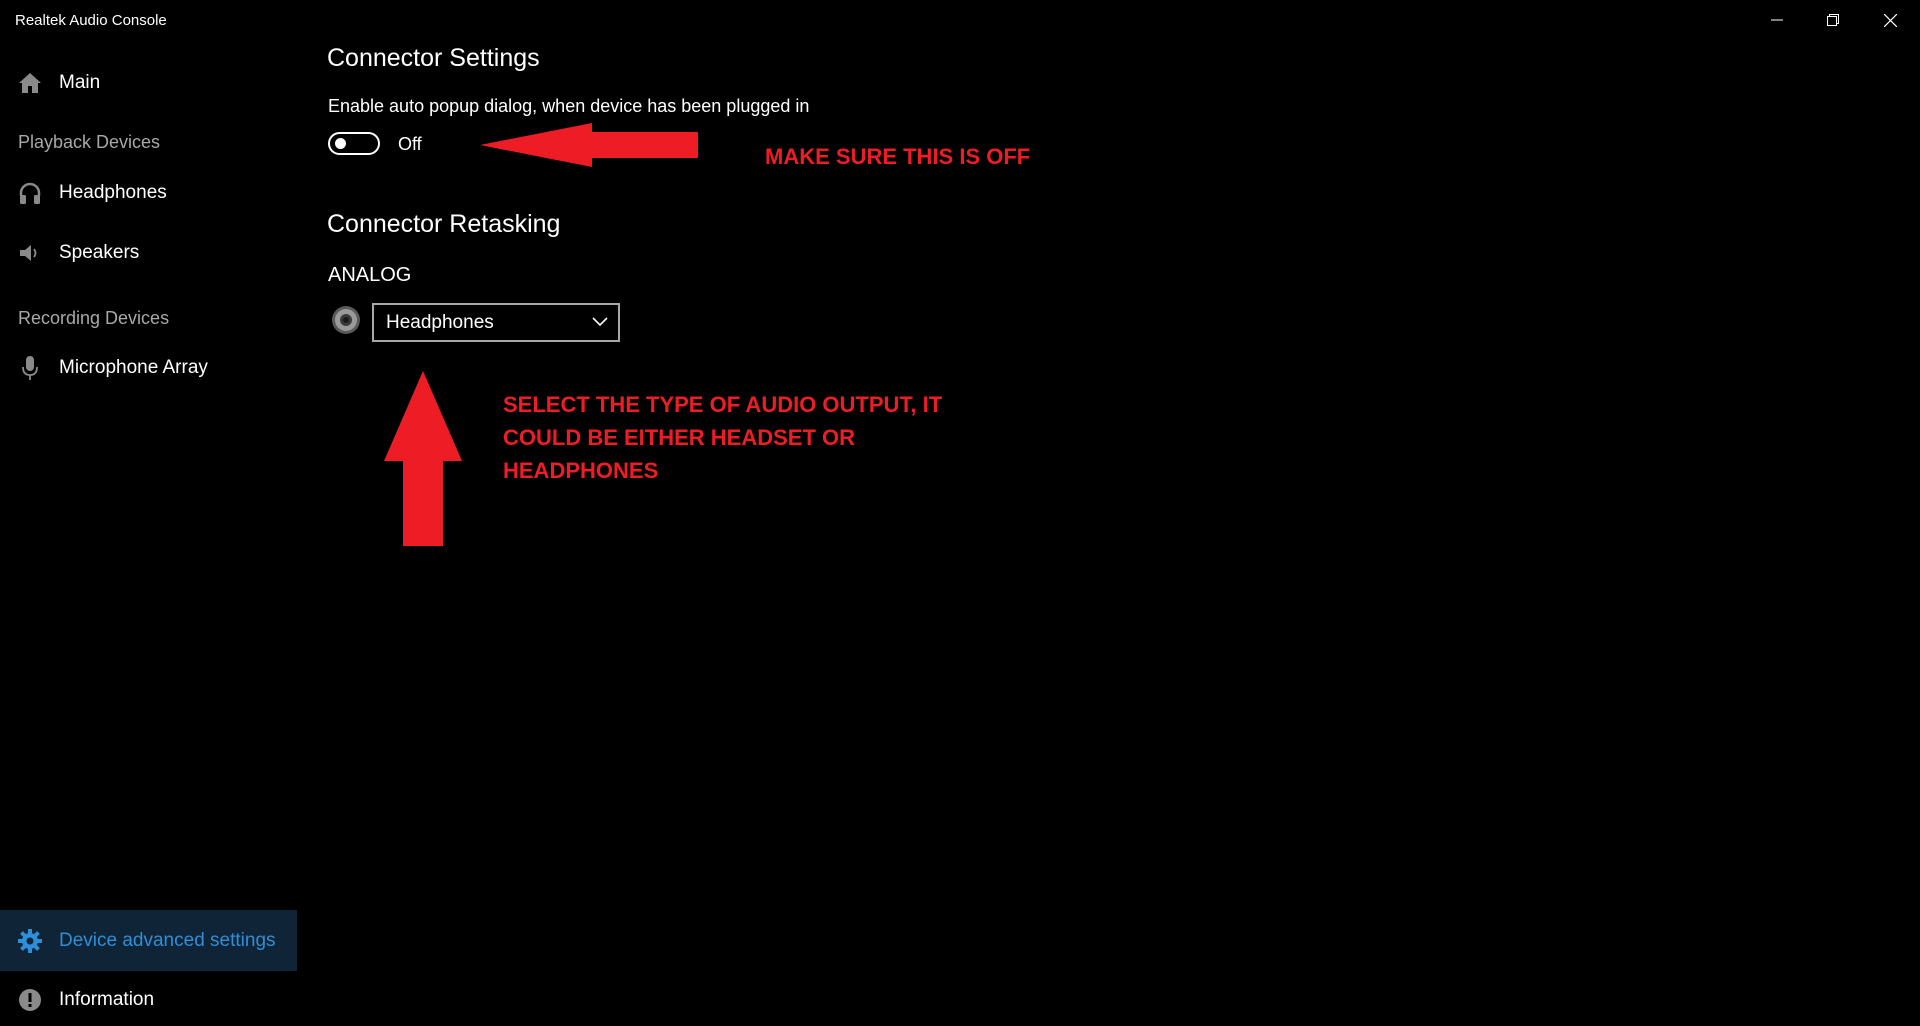 The image size is (1920, 1026). What do you see at coordinates (340, 143) in the screenshot?
I see `toggle-knob` at bounding box center [340, 143].